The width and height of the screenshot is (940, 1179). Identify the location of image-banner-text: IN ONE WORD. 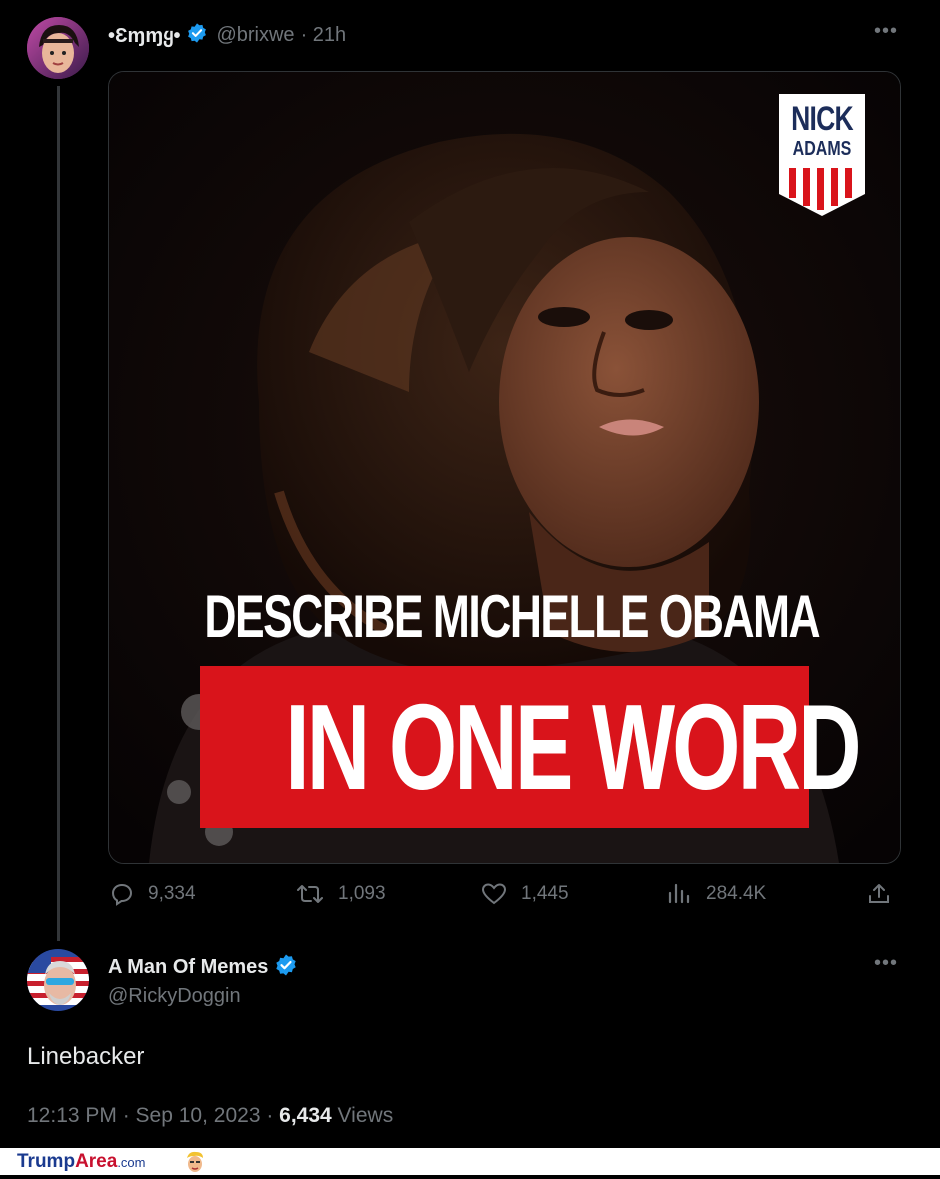
(573, 747).